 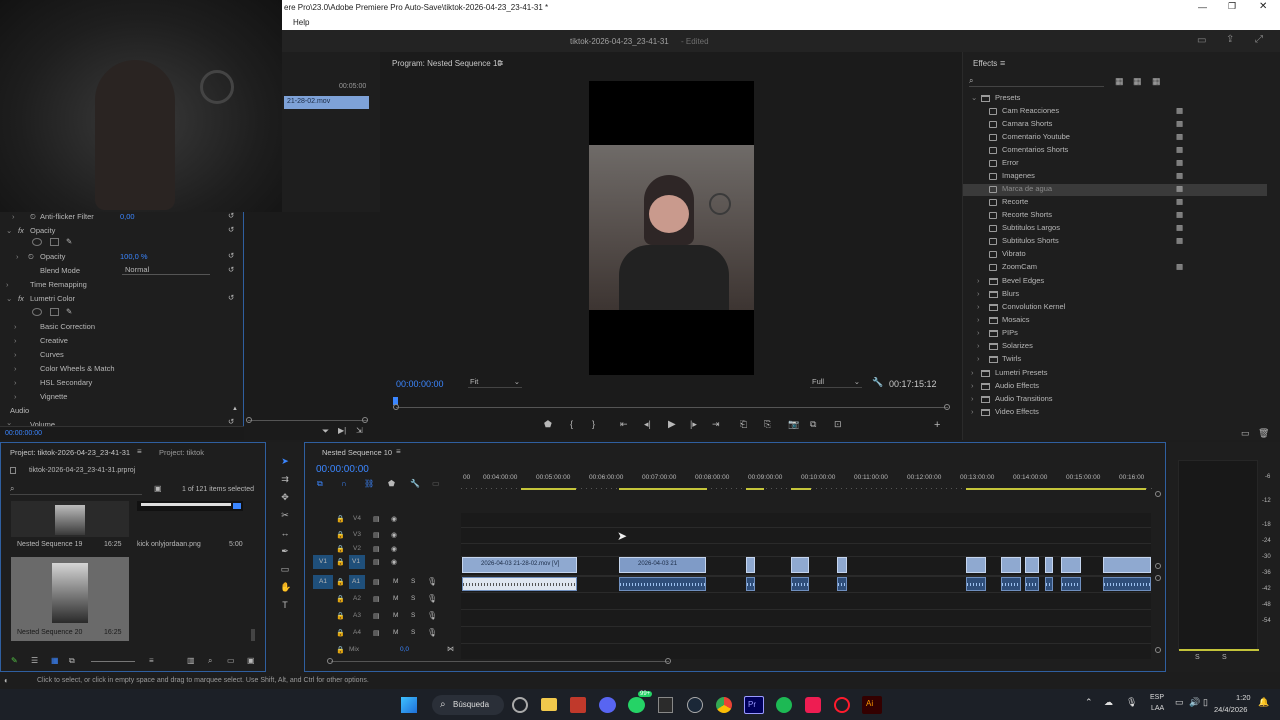 I want to click on project-item-name: kick onlyjordaan.png, so click(x=169, y=544).